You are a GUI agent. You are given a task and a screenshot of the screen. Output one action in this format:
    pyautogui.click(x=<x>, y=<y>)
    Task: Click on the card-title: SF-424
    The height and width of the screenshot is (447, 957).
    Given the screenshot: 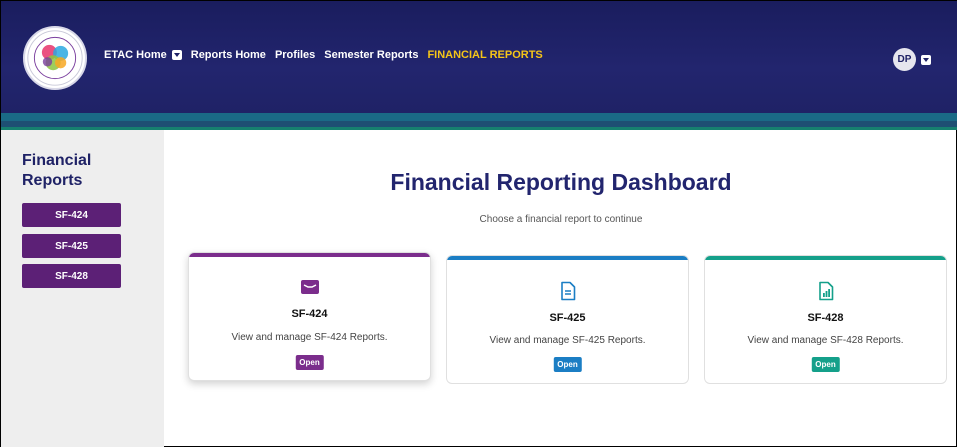 What is the action you would take?
    pyautogui.click(x=309, y=314)
    